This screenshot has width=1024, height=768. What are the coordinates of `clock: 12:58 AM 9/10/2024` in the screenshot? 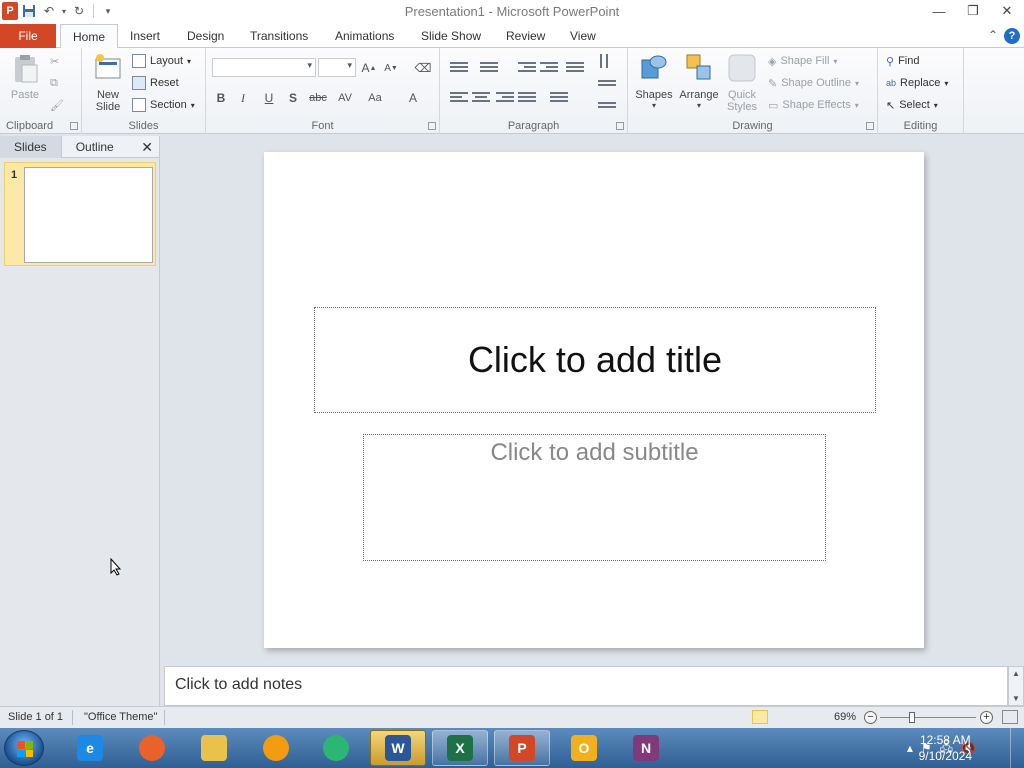 It's located at (945, 748).